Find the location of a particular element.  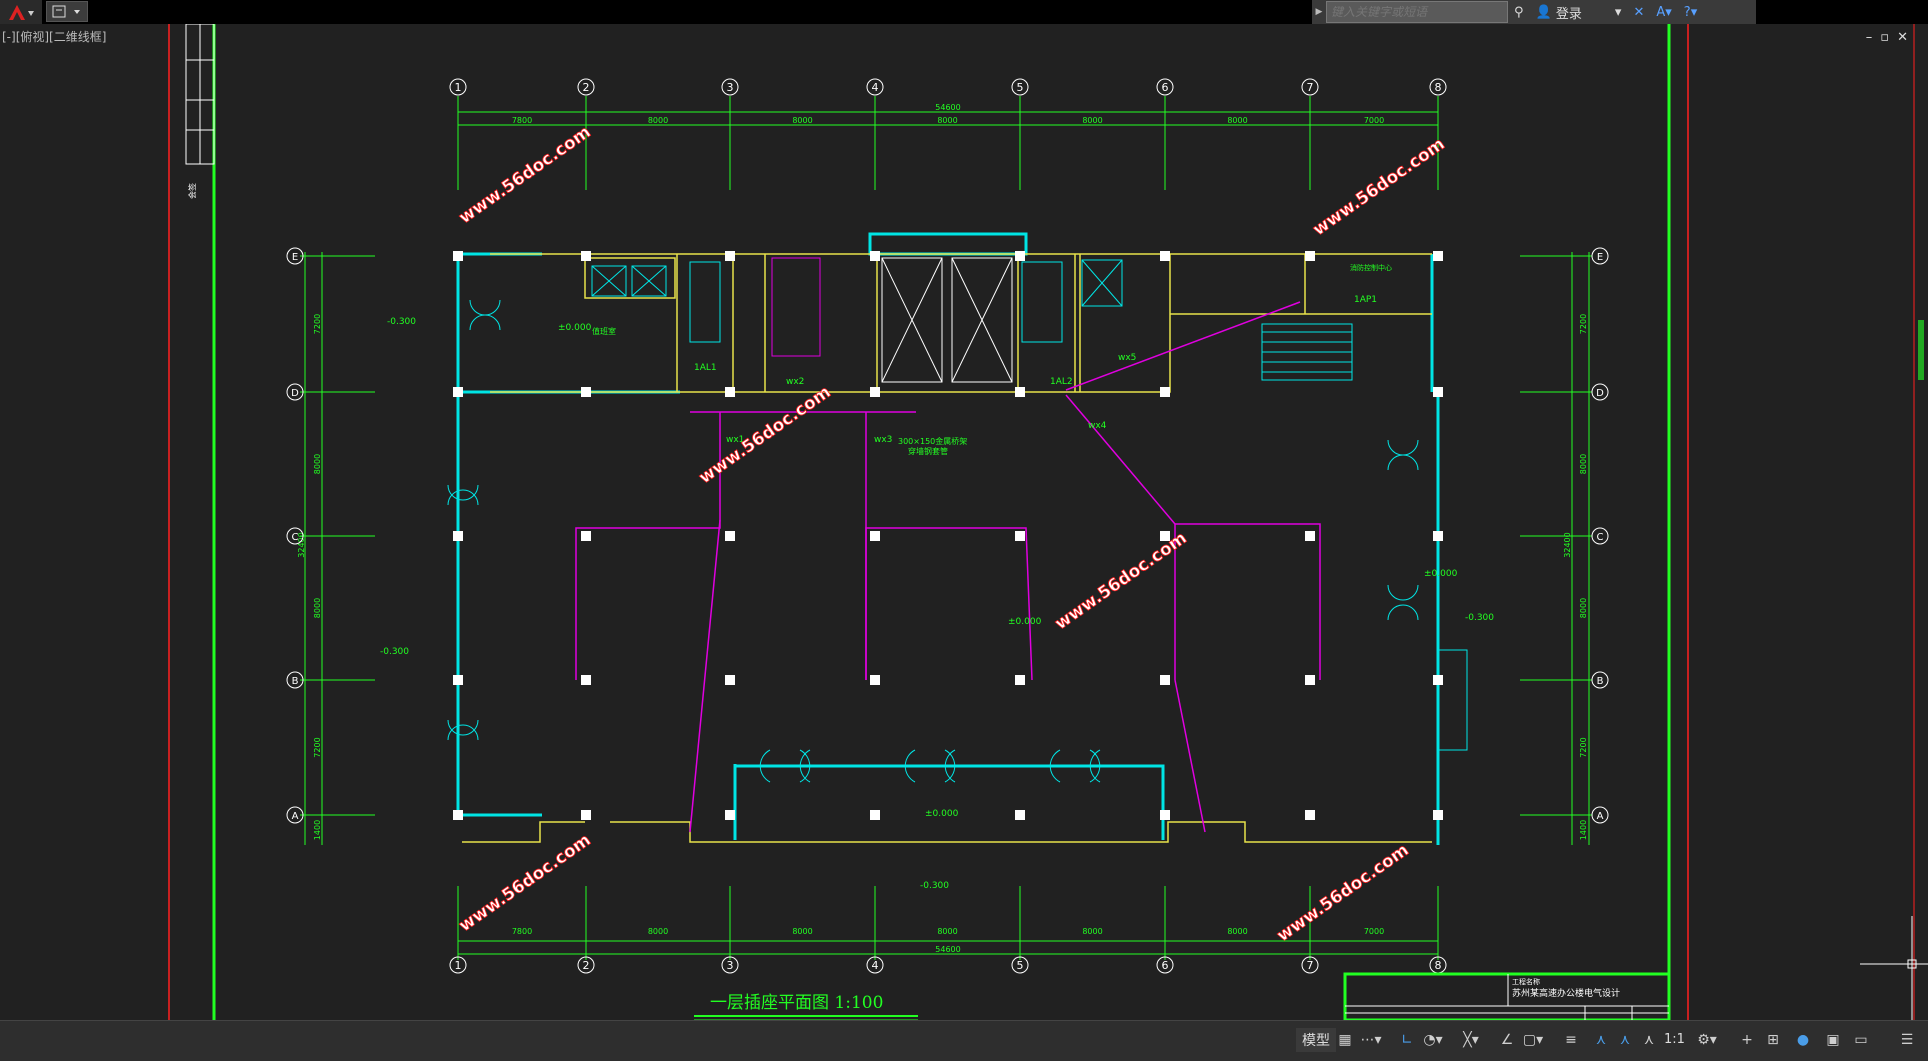

quick-access-toolbar is located at coordinates (67, 11).